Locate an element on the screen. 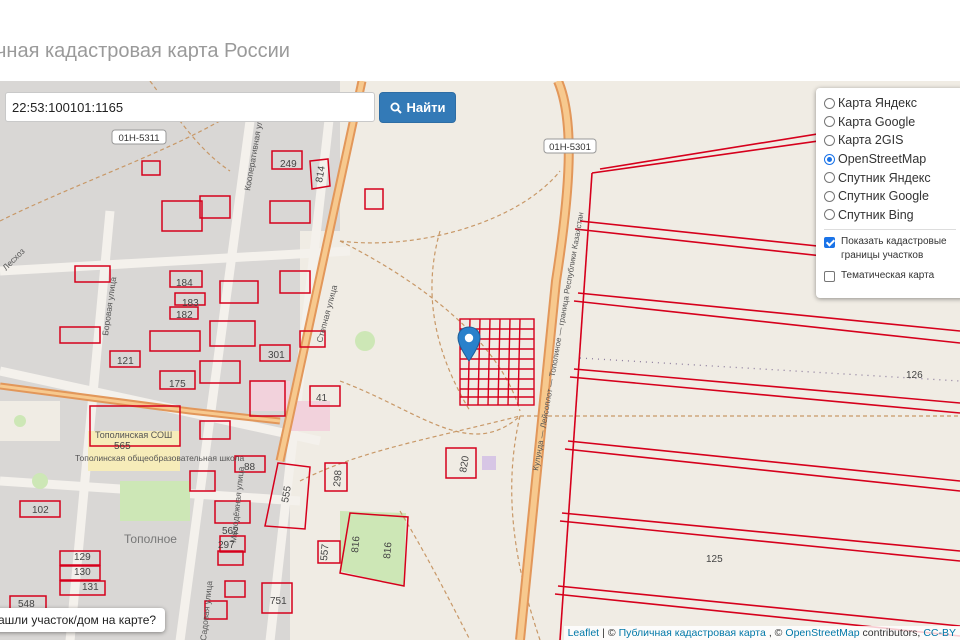  svg-text: 298 is located at coordinates (338, 478).